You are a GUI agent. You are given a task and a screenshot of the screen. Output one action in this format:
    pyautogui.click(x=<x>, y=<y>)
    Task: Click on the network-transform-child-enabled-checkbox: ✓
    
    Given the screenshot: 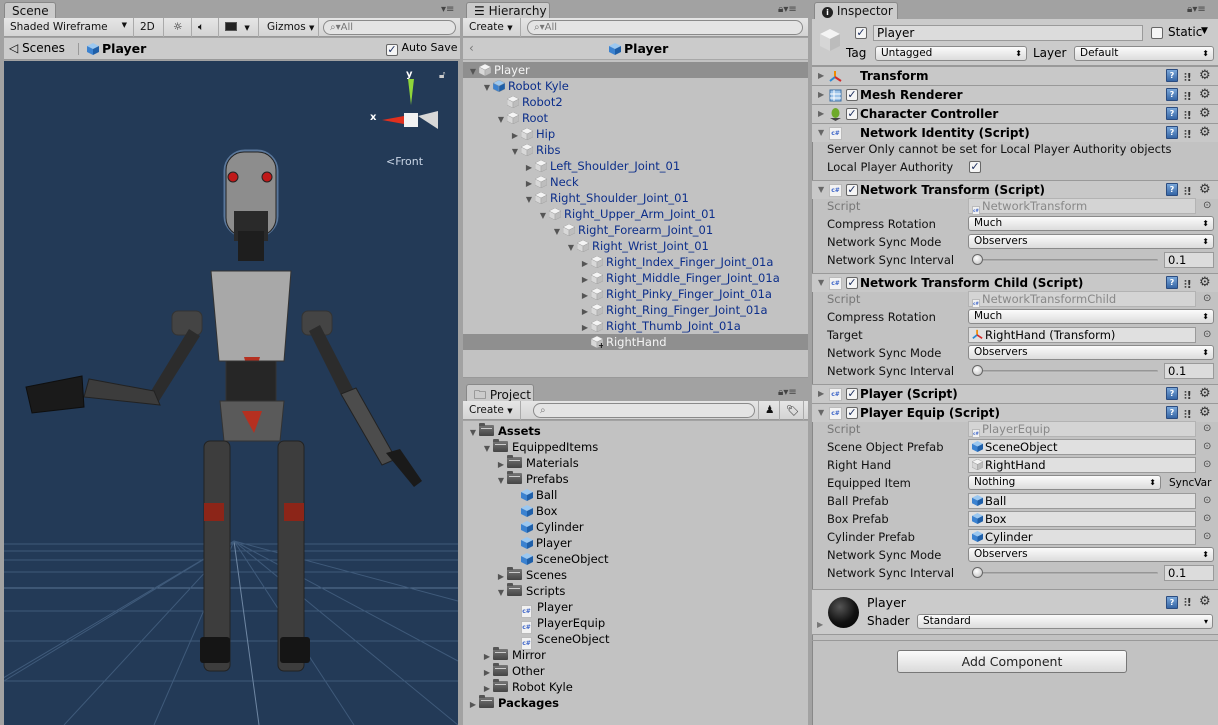 What is the action you would take?
    pyautogui.click(x=852, y=283)
    